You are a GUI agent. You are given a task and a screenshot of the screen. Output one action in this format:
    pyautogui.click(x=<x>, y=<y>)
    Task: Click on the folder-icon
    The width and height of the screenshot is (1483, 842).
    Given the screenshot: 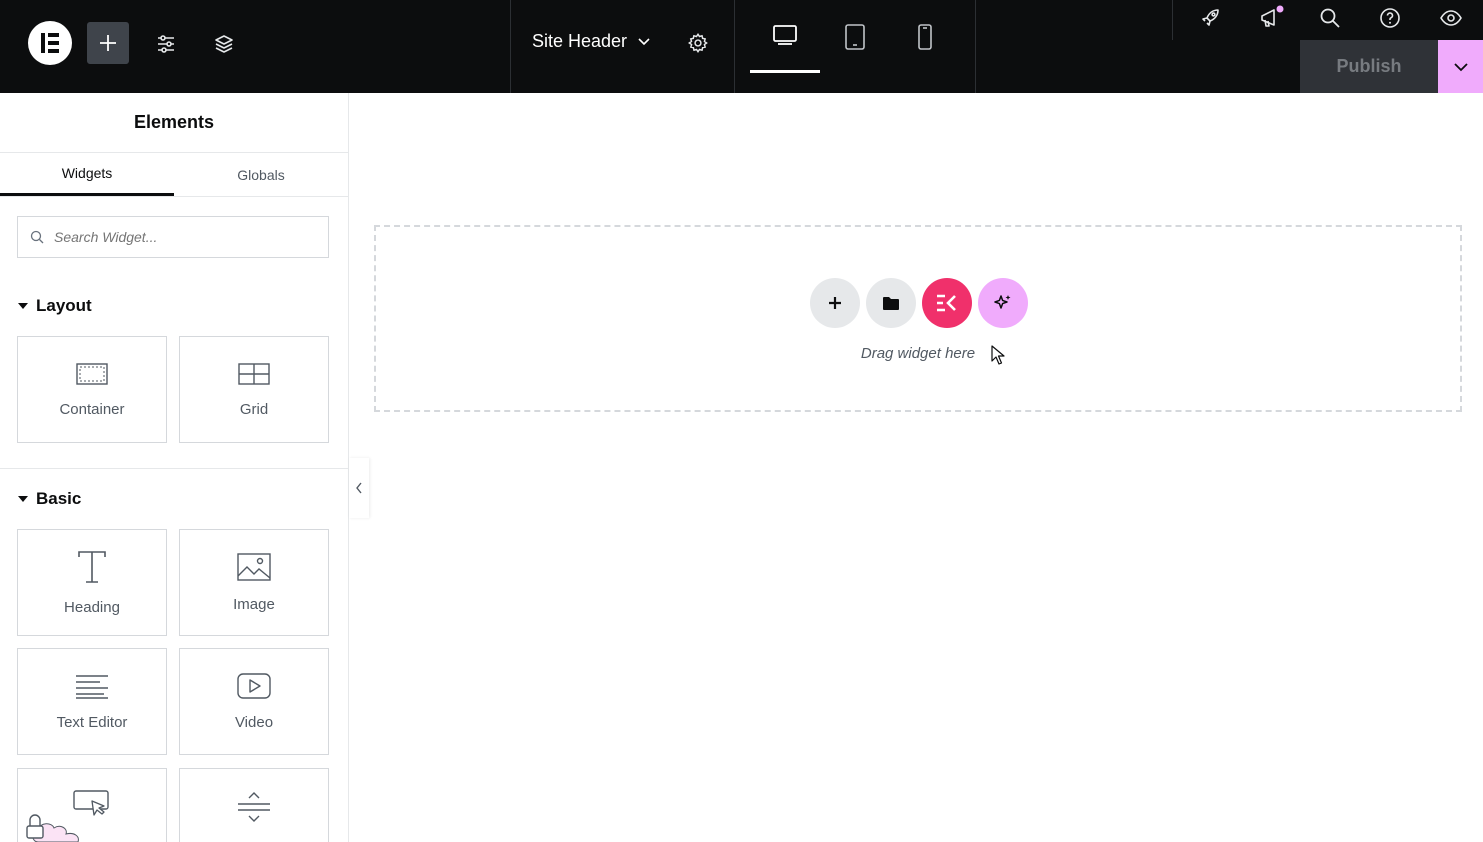 What is the action you would take?
    pyautogui.click(x=891, y=303)
    